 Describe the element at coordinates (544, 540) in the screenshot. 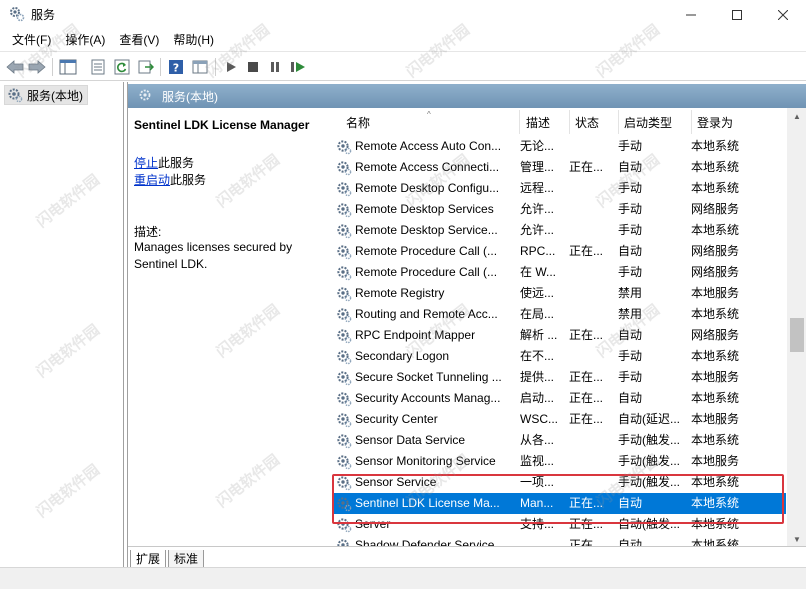

I see `service-desc-cell` at that location.